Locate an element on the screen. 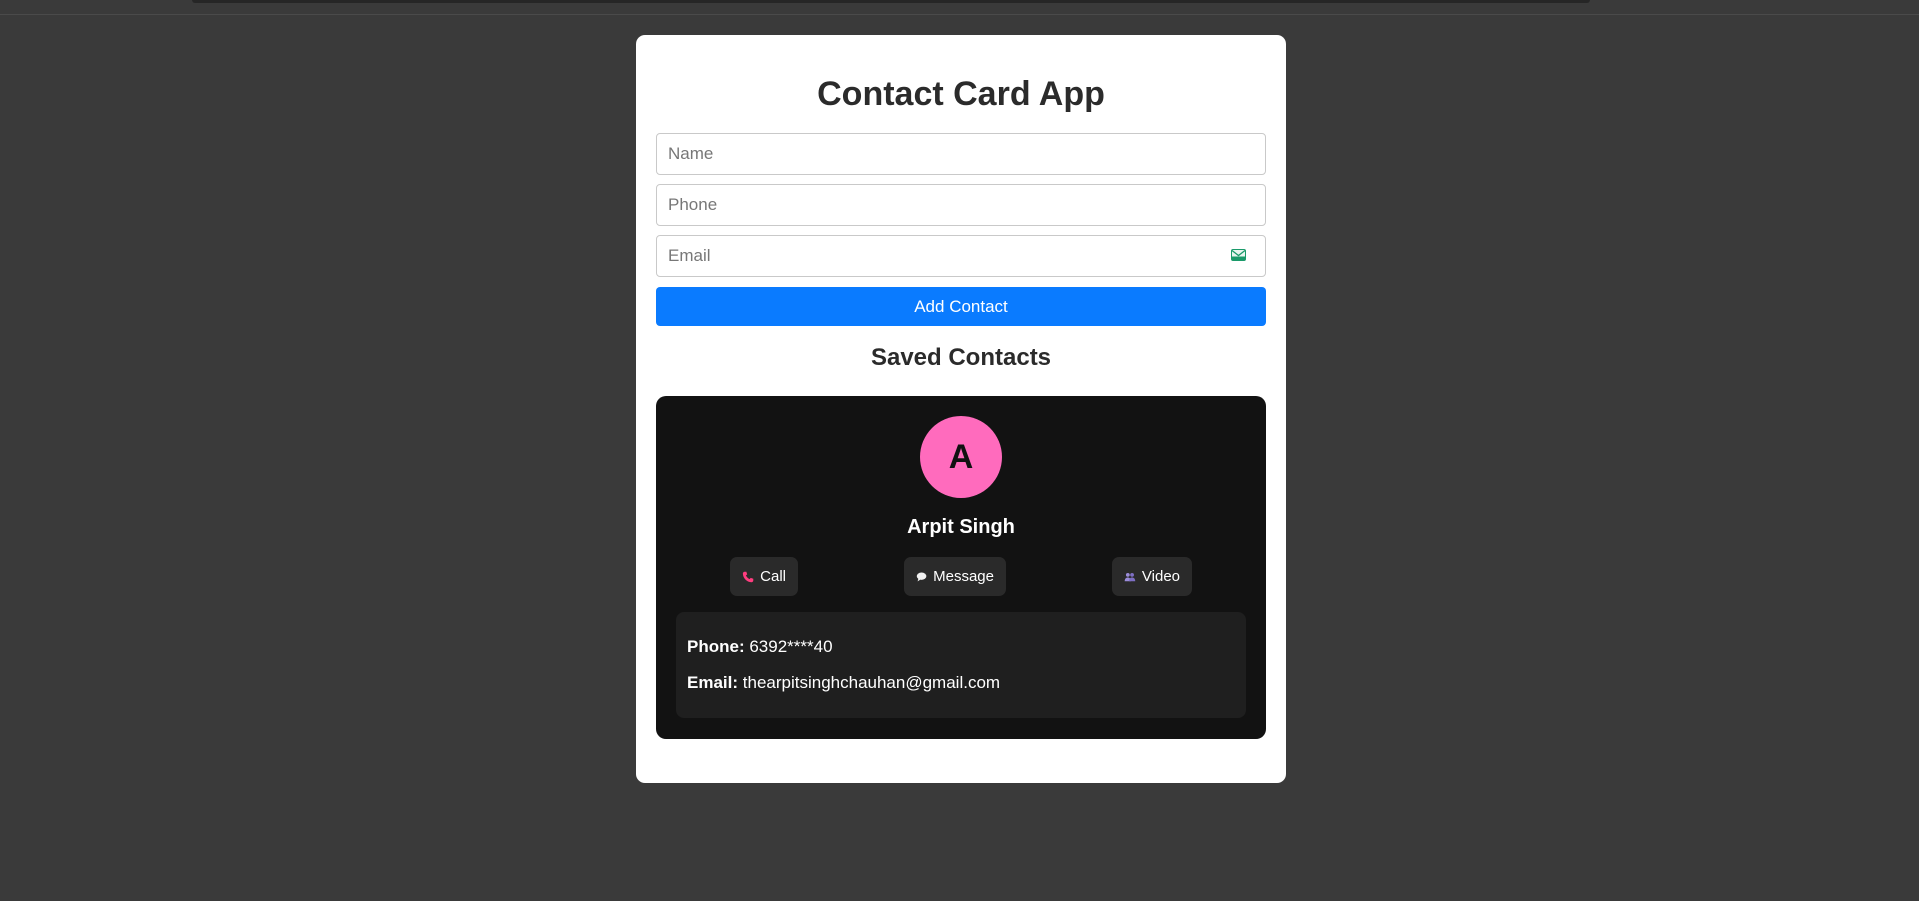  email-detail-label: Email: is located at coordinates (713, 682).